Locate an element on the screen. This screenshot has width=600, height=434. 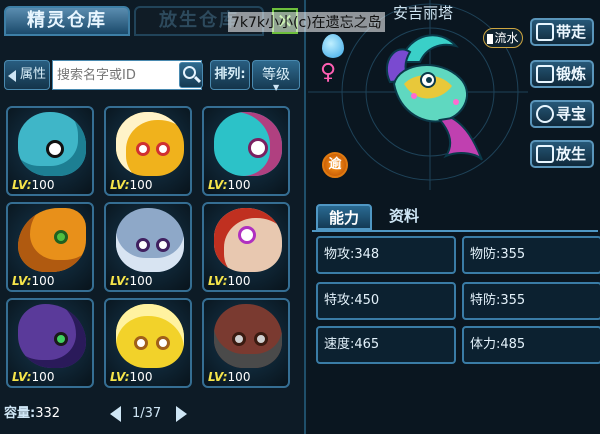
pager: 1/37 is located at coordinates (150, 415).